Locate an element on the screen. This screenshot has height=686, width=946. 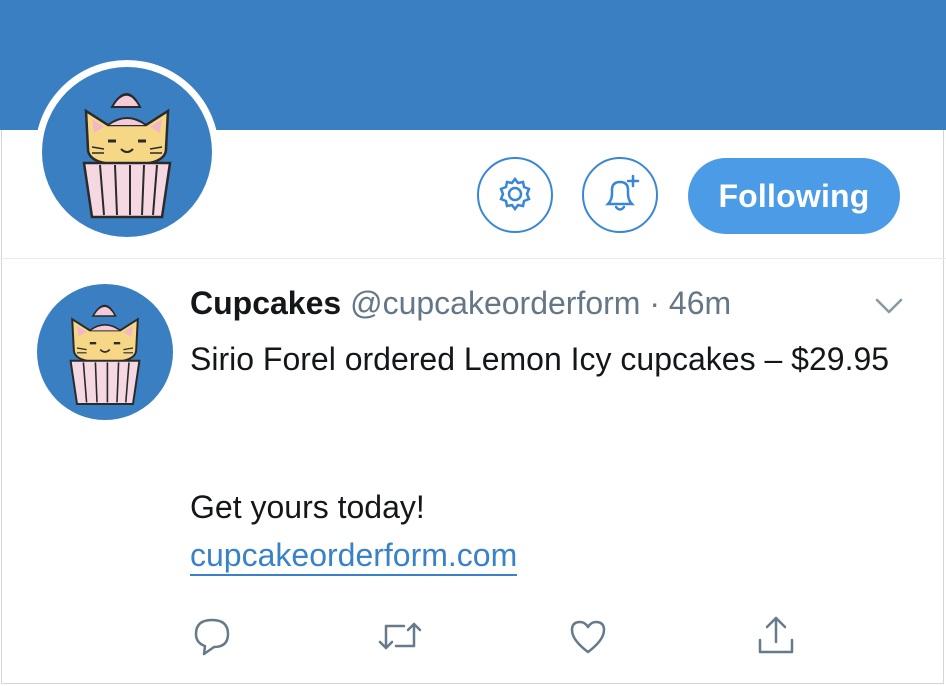
tweet-cta: Get yours today! is located at coordinates (307, 507).